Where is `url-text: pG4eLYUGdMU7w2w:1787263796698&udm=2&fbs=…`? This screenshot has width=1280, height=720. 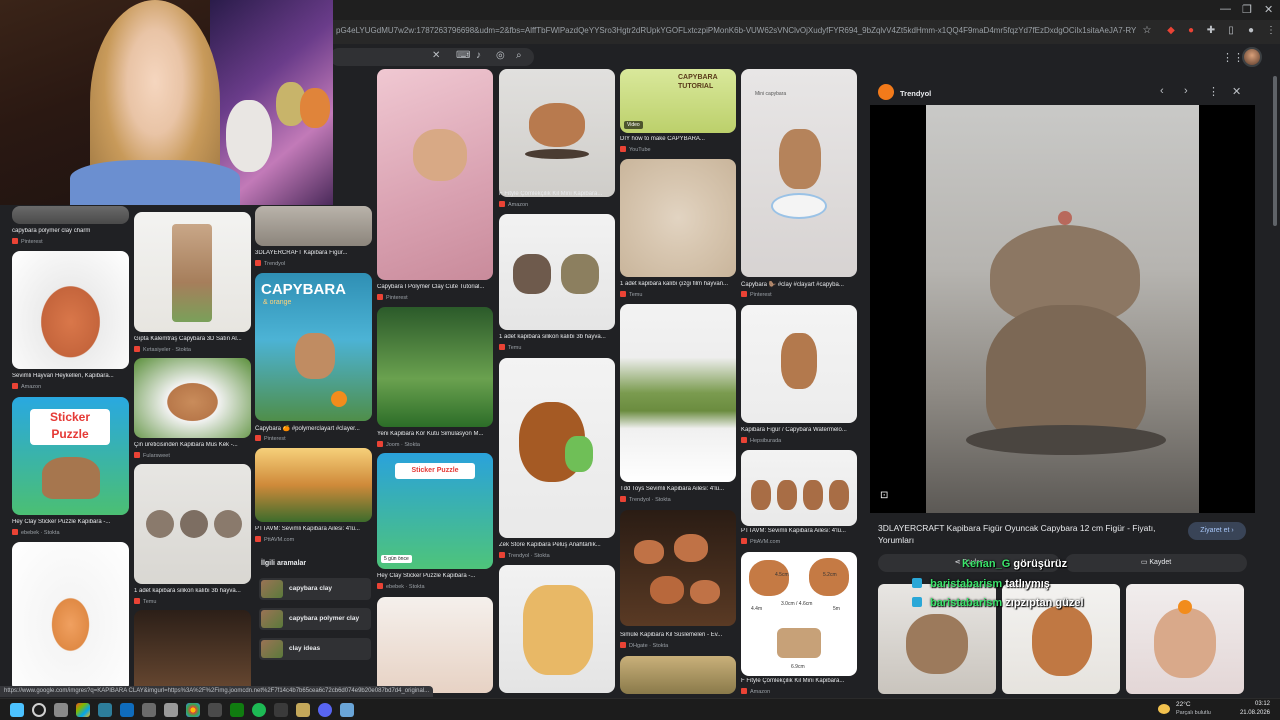
url-text: pG4eLYUGdMU7w2w:1787263796698&udm=2&fbs=… is located at coordinates (736, 30).